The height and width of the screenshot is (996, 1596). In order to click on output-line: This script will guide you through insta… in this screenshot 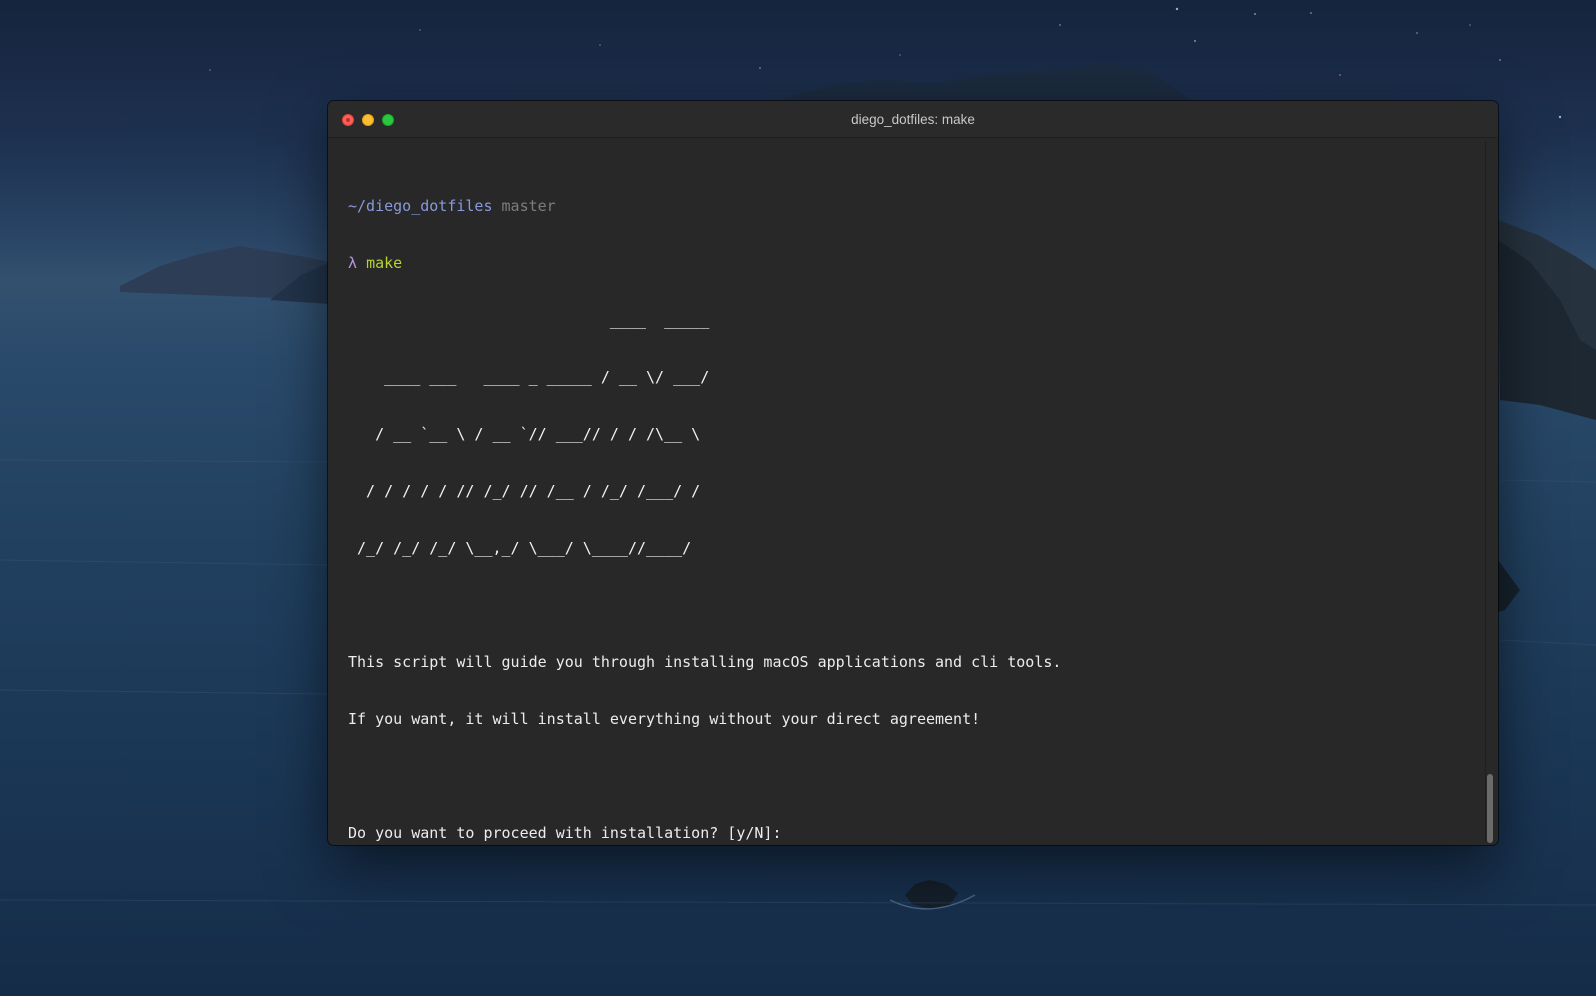, I will do `click(705, 662)`.